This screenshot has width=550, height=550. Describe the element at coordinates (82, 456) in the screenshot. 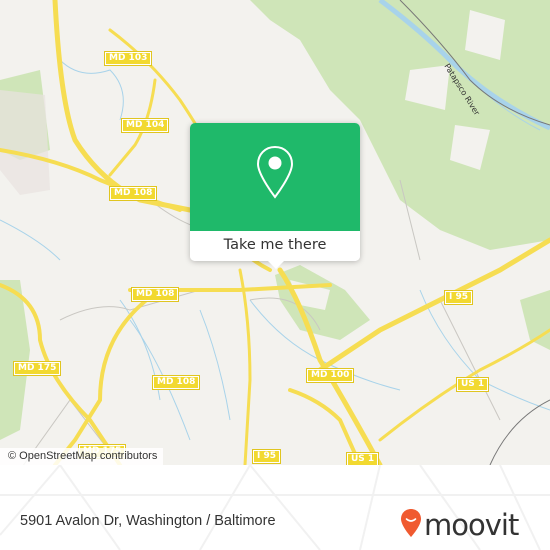

I see `attribution: © OpenStreetMap contributors` at that location.